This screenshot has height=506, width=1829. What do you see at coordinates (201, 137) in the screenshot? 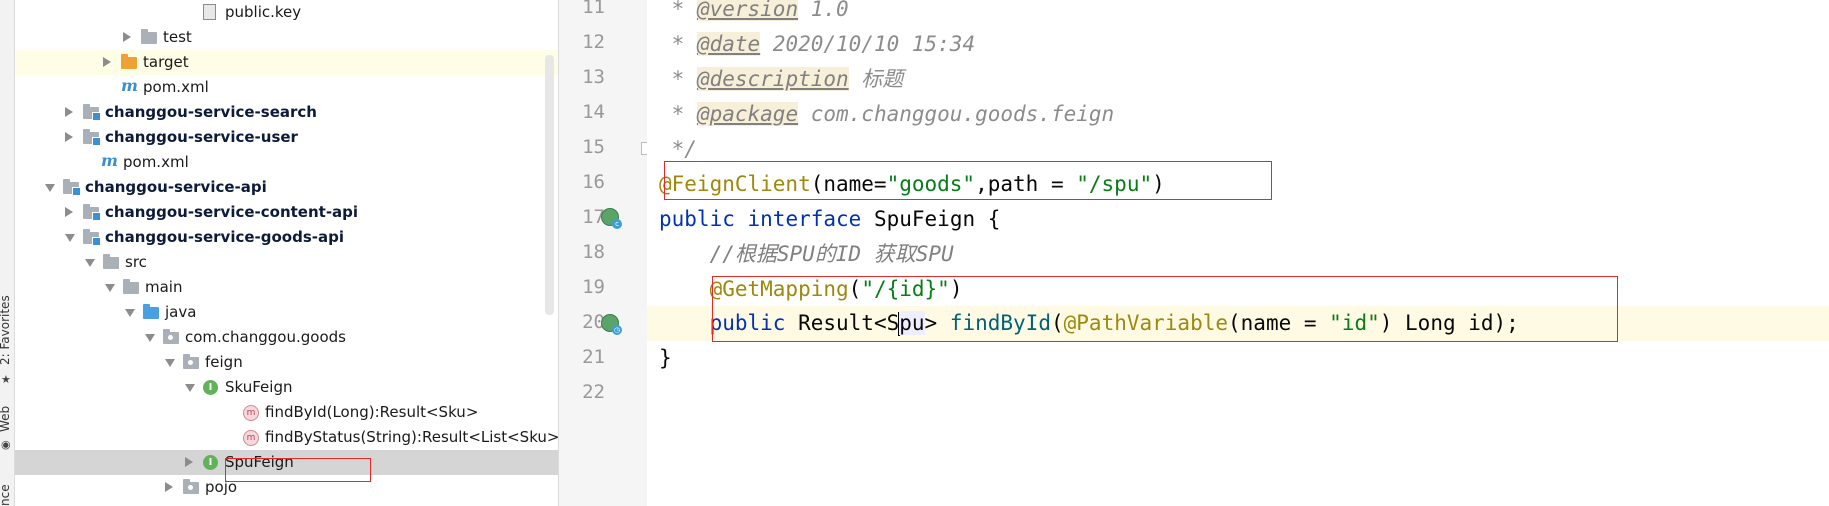
I see `tree-node-label: changgou-service-user` at bounding box center [201, 137].